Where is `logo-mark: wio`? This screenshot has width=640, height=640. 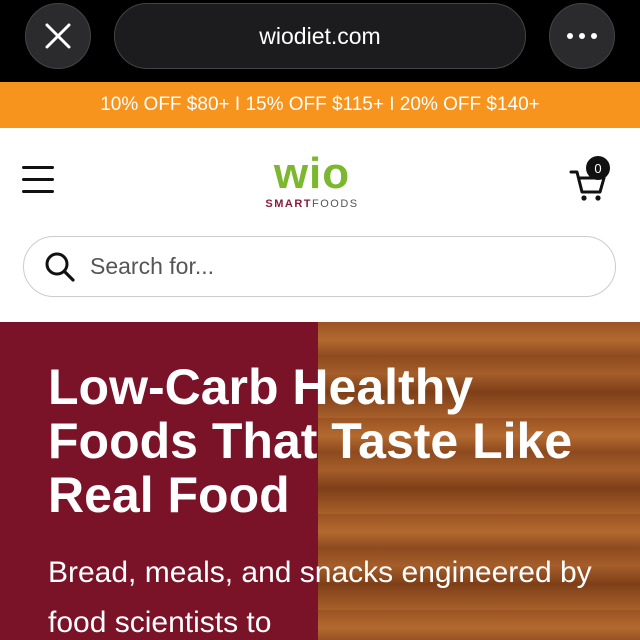
logo-mark: wio is located at coordinates (312, 173).